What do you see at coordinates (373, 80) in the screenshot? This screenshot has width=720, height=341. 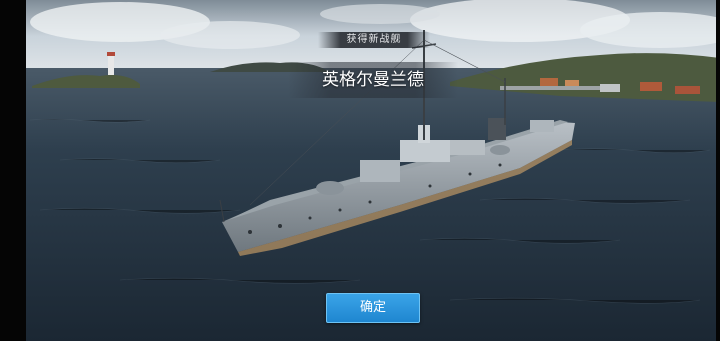 I see `ship-name-title: 英格尔曼兰德` at bounding box center [373, 80].